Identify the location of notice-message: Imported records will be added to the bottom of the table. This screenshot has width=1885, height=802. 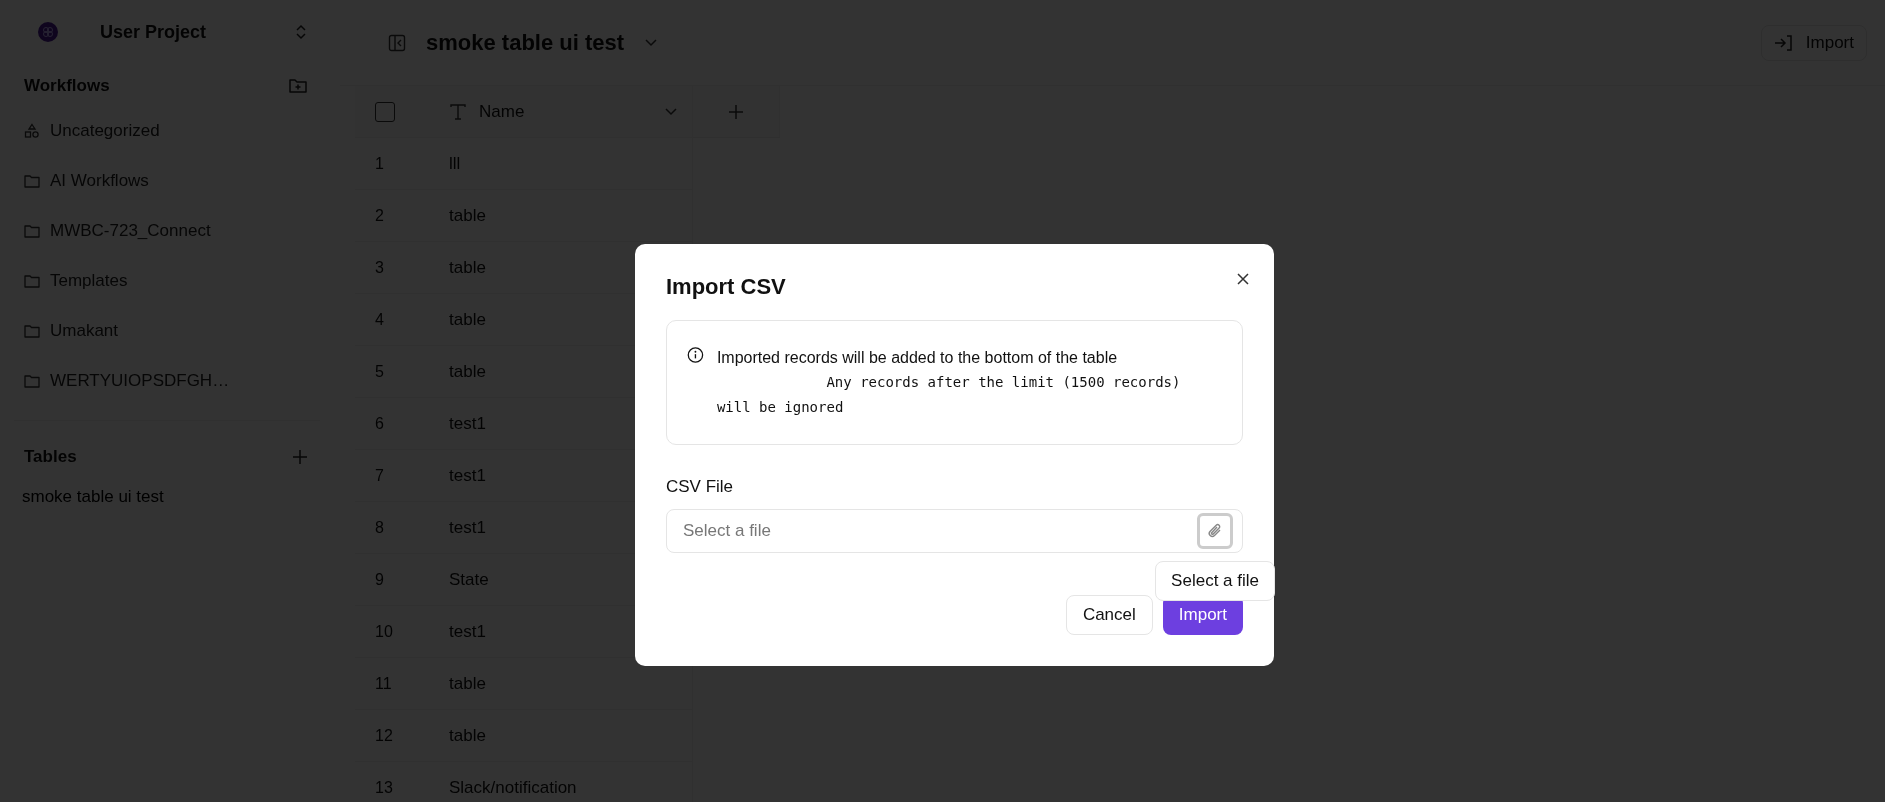
(917, 358).